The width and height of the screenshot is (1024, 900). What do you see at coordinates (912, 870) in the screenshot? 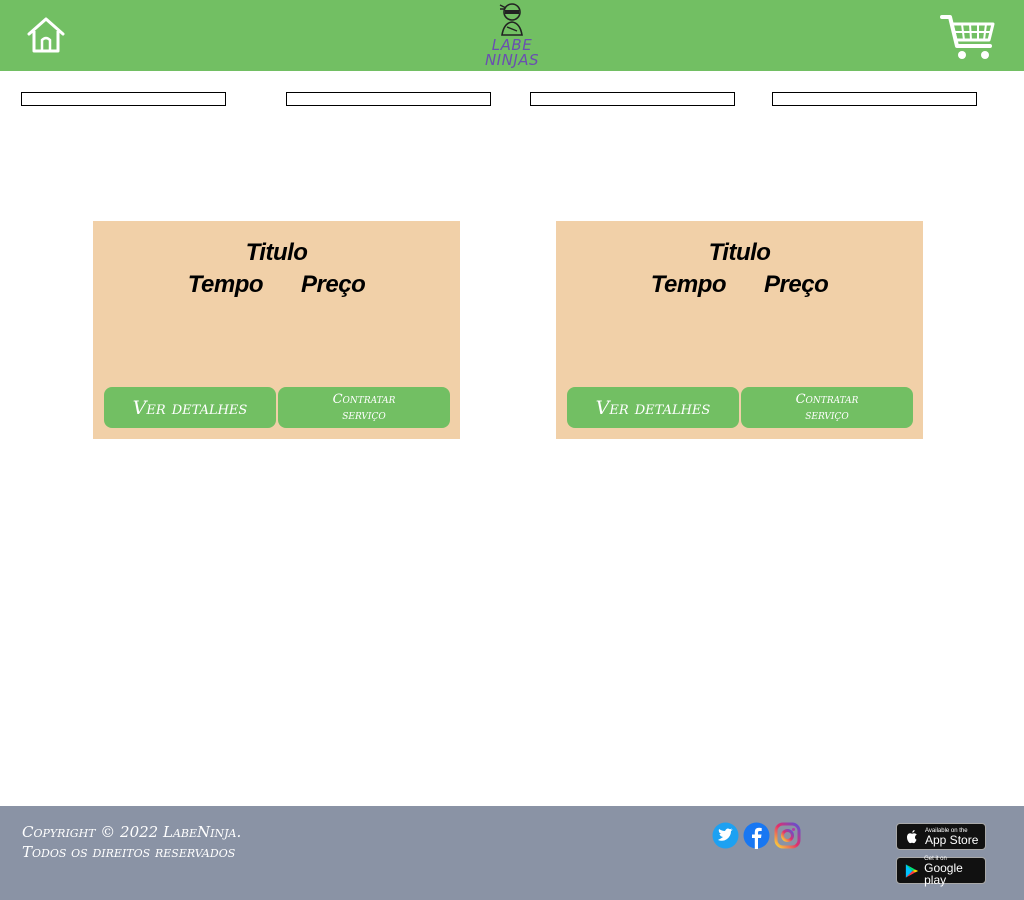
I see `google-play-icon` at bounding box center [912, 870].